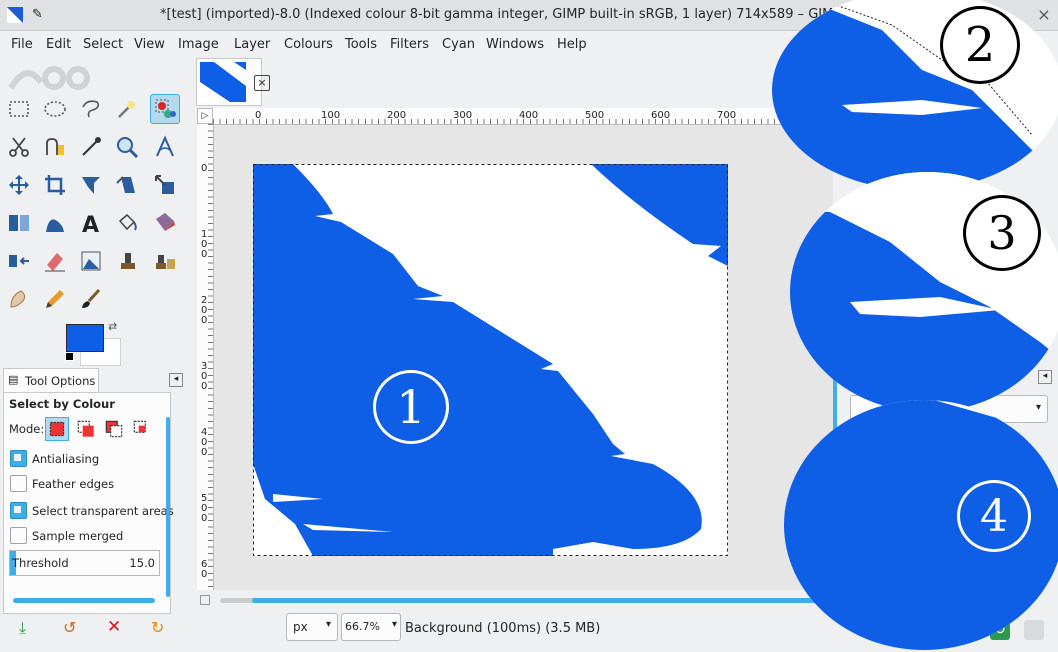 Image resolution: width=1058 pixels, height=652 pixels. What do you see at coordinates (19, 223) in the screenshot?
I see `flip-tool` at bounding box center [19, 223].